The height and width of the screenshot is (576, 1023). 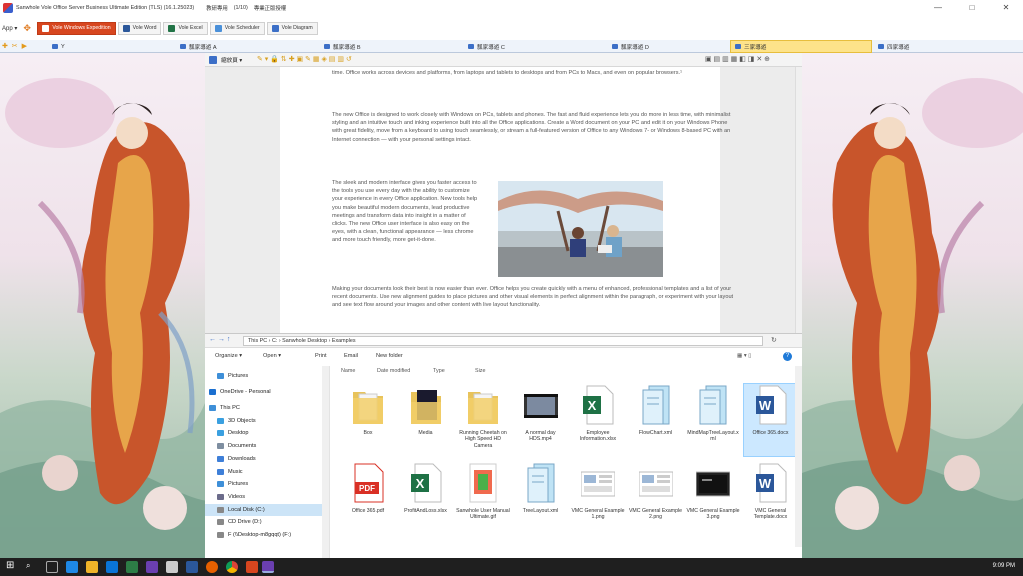 I want to click on nav-scrollbar, so click(x=325, y=462).